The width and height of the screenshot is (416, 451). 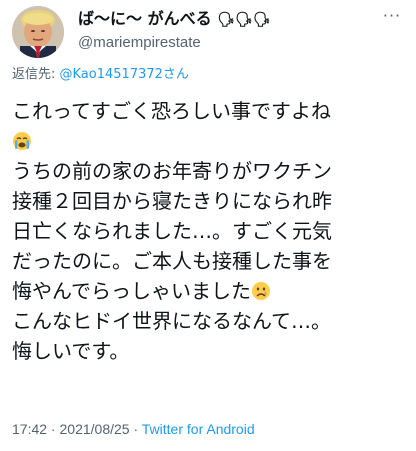 I want to click on tweet-meta: 17:42 · 2021/08/25 · Twitter for Android, so click(x=133, y=429).